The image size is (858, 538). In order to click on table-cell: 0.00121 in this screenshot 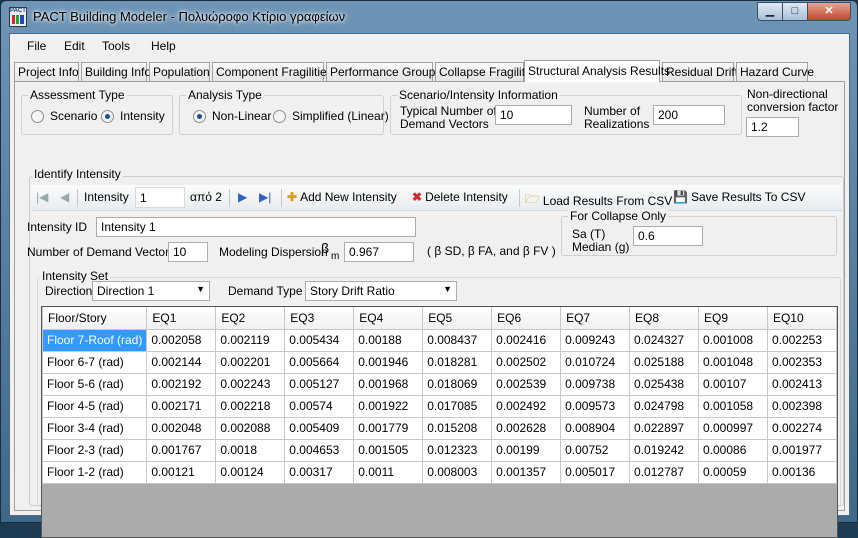, I will do `click(181, 472)`.